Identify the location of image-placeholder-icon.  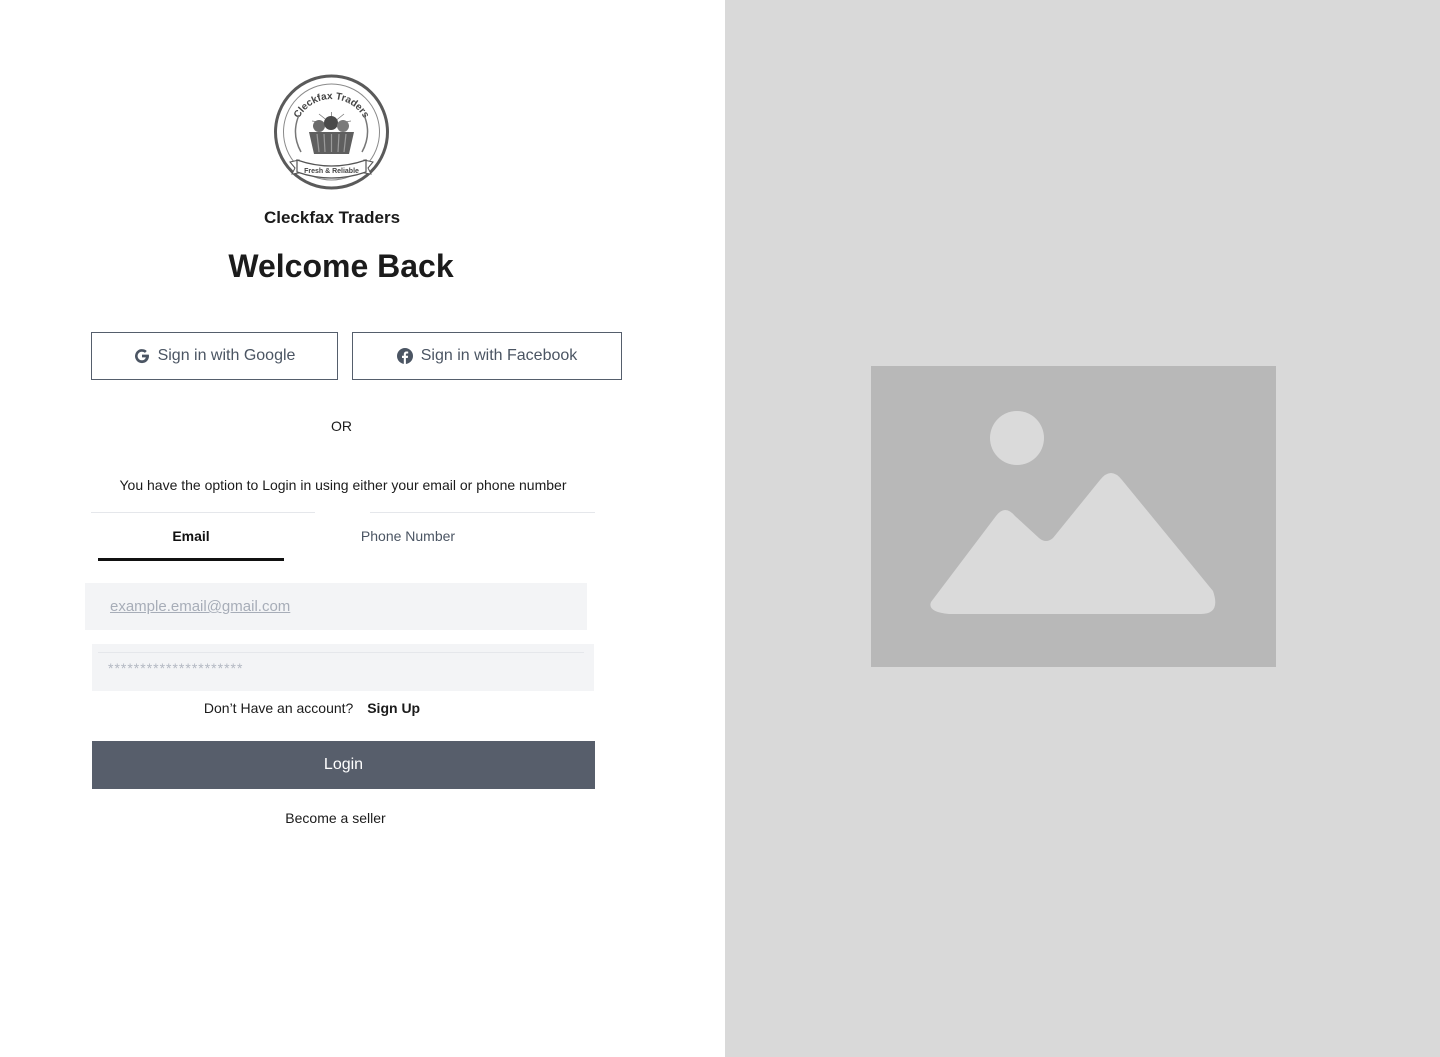
(1073, 512).